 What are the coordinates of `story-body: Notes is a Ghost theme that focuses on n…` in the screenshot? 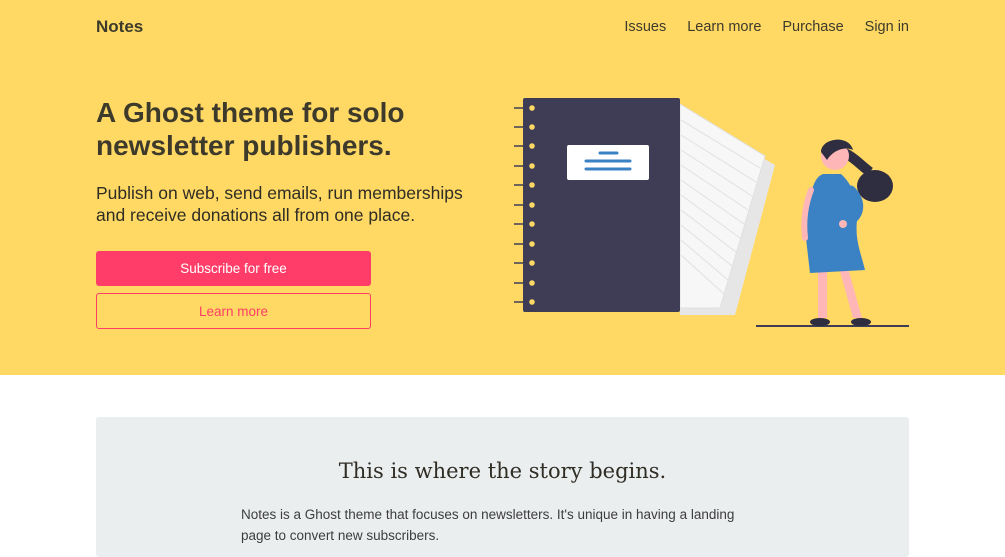 It's located at (488, 525).